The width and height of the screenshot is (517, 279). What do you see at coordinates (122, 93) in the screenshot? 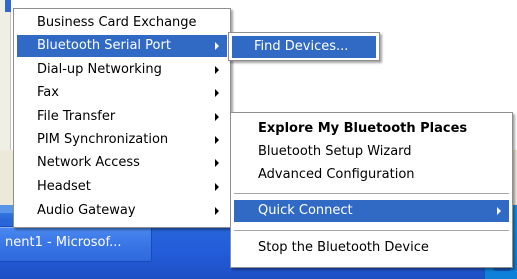
I see `menu-item-fax: Fax` at bounding box center [122, 93].